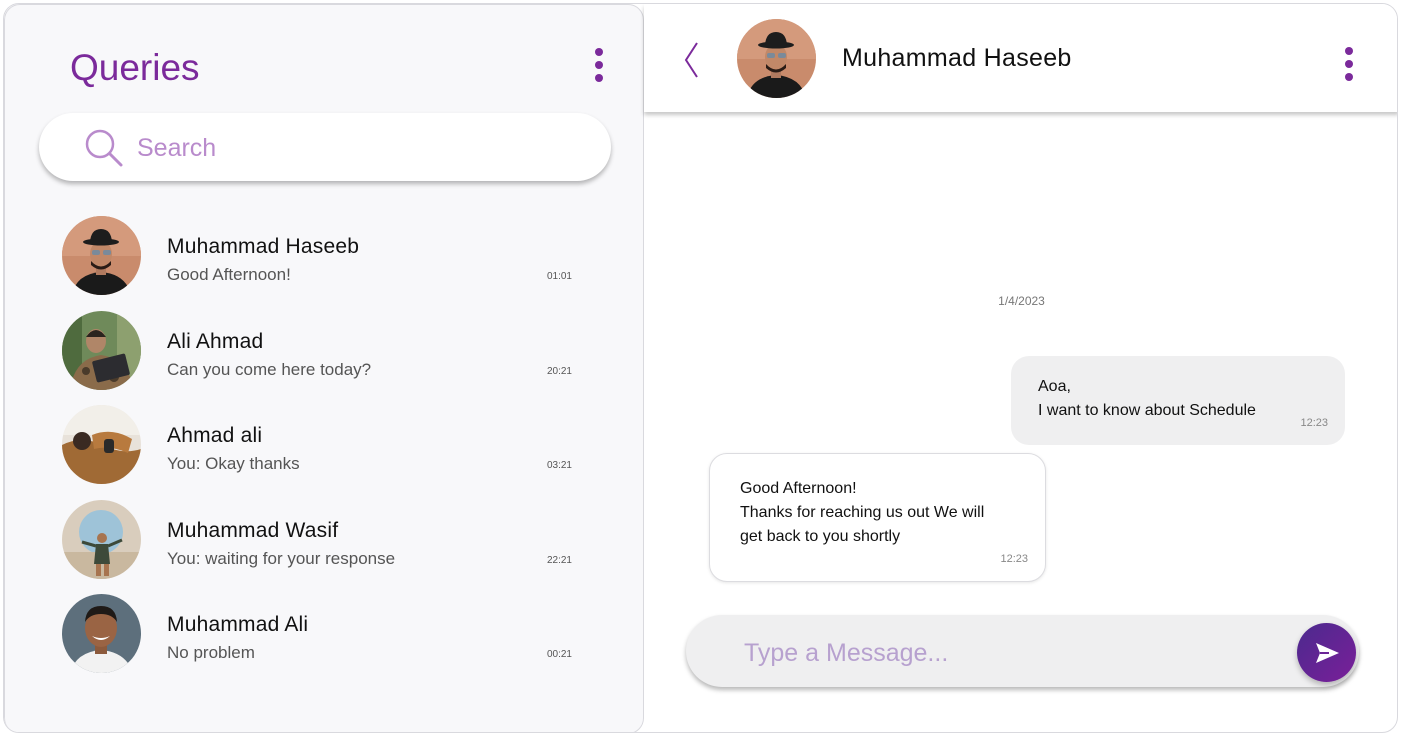 This screenshot has width=1401, height=736. Describe the element at coordinates (1147, 398) in the screenshot. I see `message-text: Aoa, I want to know about Schedule` at that location.